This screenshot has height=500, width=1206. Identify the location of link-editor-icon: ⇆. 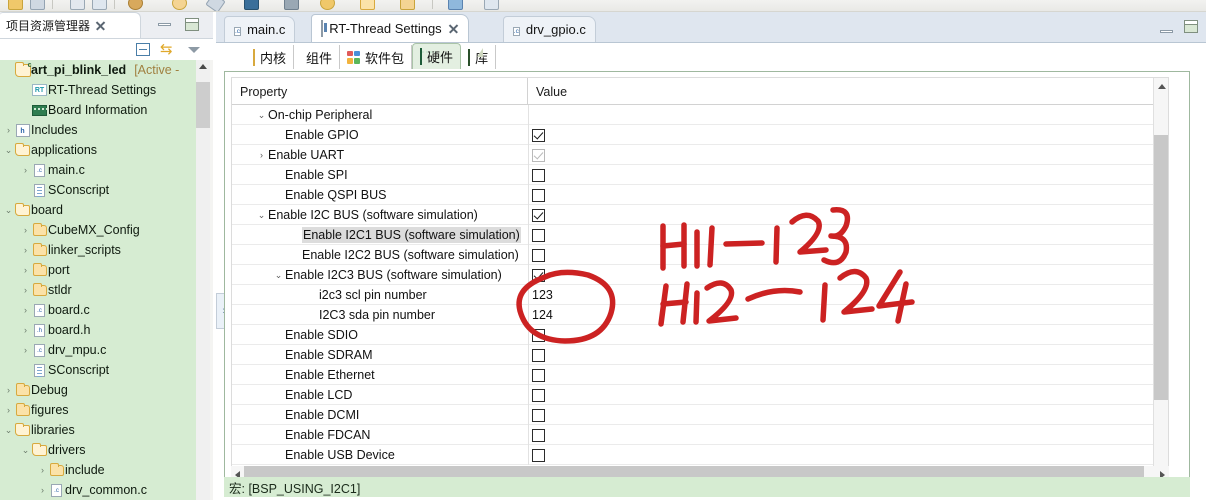
(166, 49).